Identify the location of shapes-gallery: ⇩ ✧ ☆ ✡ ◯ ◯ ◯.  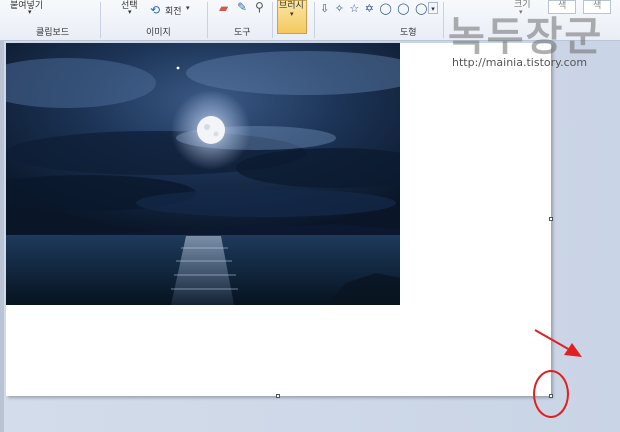
(374, 8).